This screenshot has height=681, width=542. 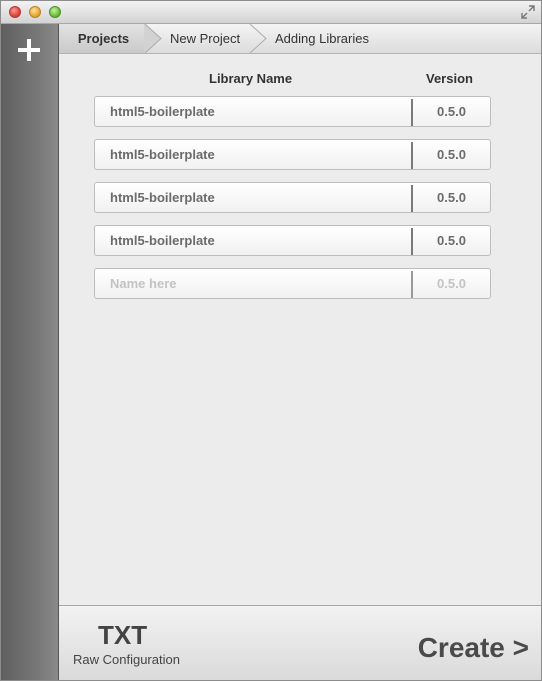 I want to click on breadcrumb-new-project-label: New Project, so click(x=205, y=38).